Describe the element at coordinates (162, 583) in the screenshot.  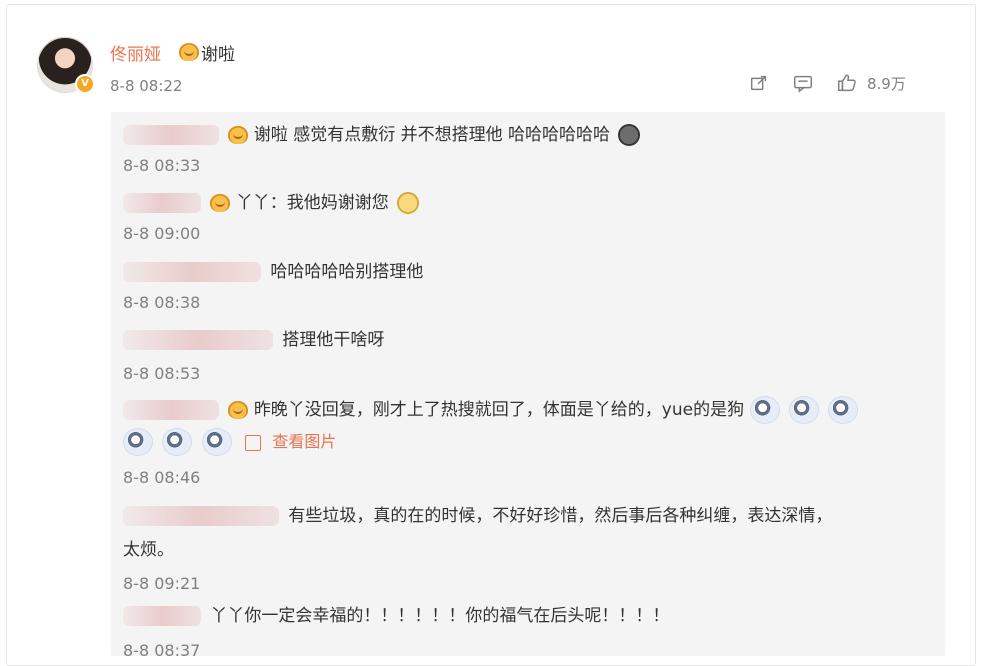
I see `comment-time: 8-8 09:21` at that location.